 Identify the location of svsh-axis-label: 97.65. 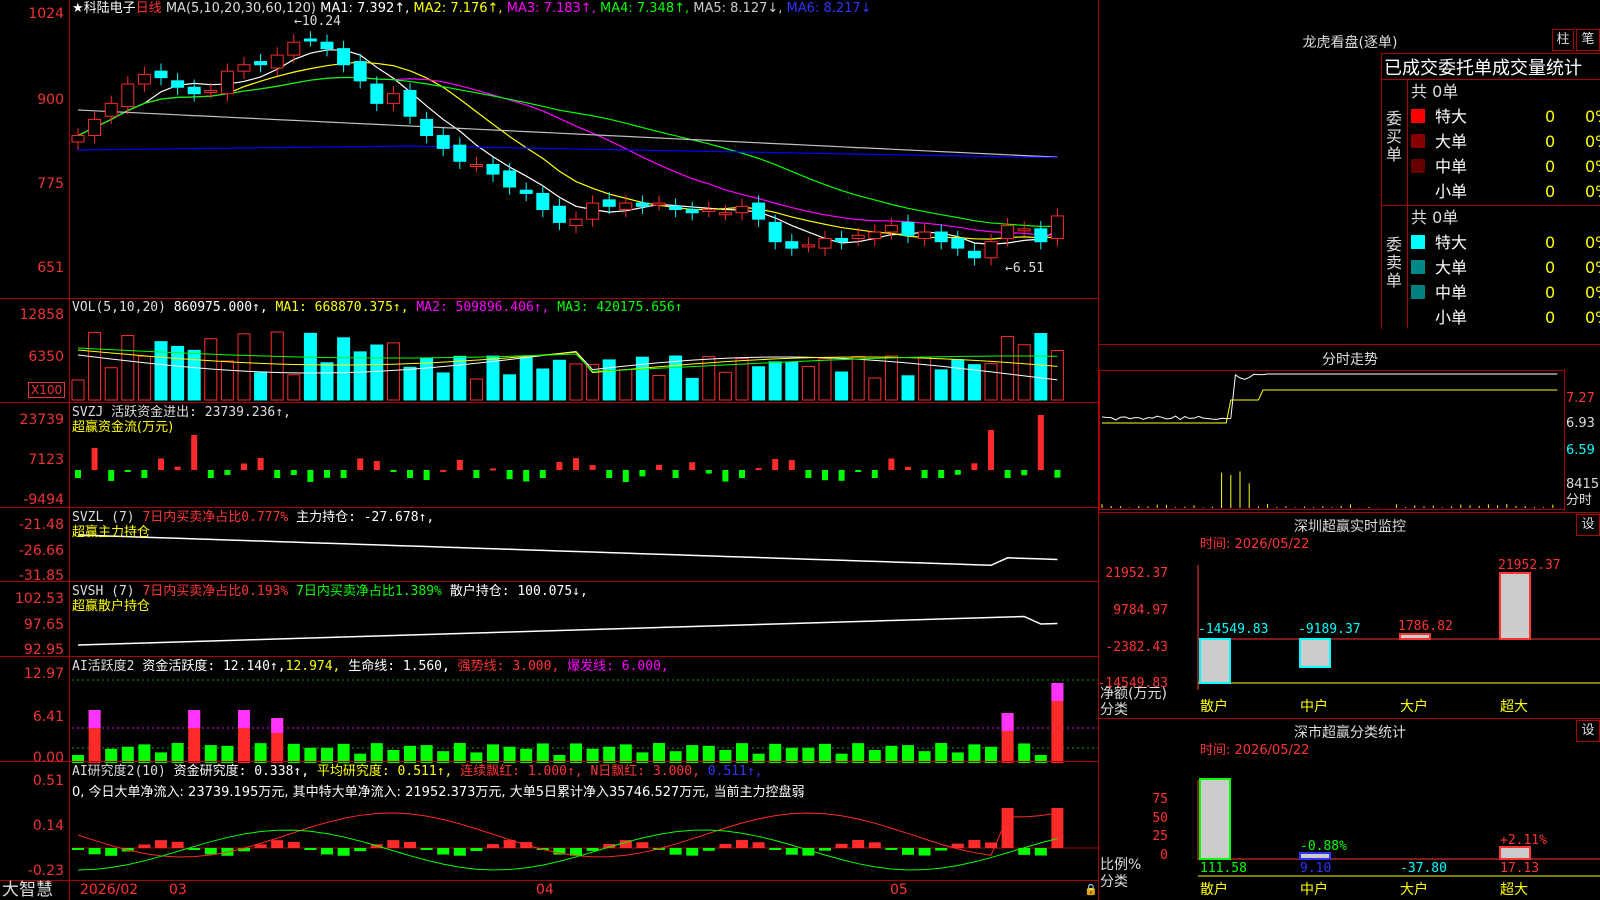
(32, 625).